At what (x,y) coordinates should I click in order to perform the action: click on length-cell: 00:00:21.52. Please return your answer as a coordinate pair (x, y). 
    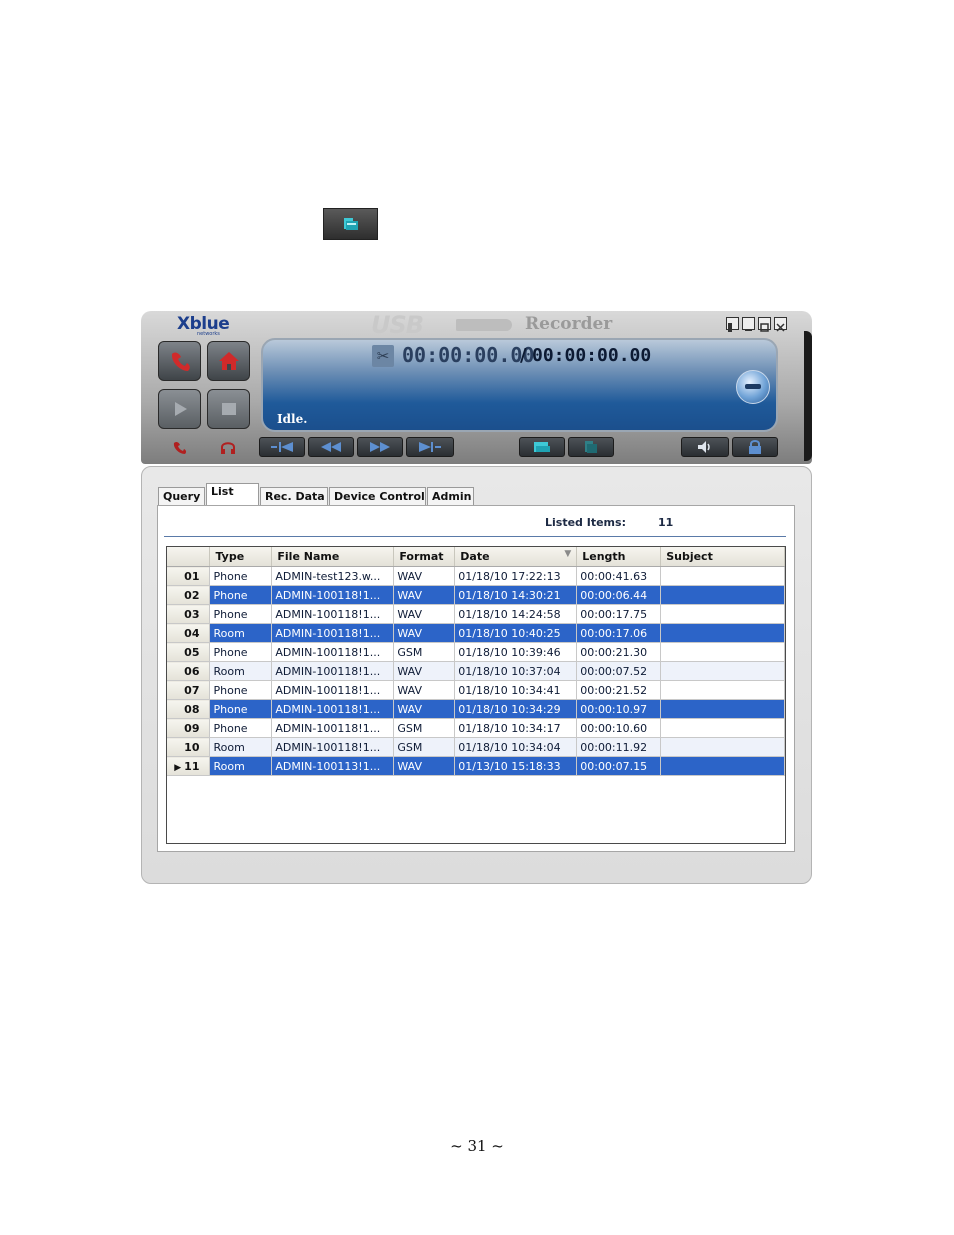
    Looking at the image, I should click on (619, 690).